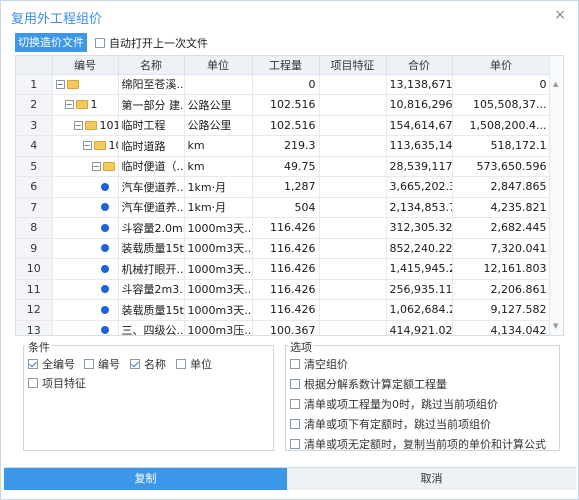  What do you see at coordinates (556, 195) in the screenshot?
I see `vertical-scrollbar: ▲ ▼` at bounding box center [556, 195].